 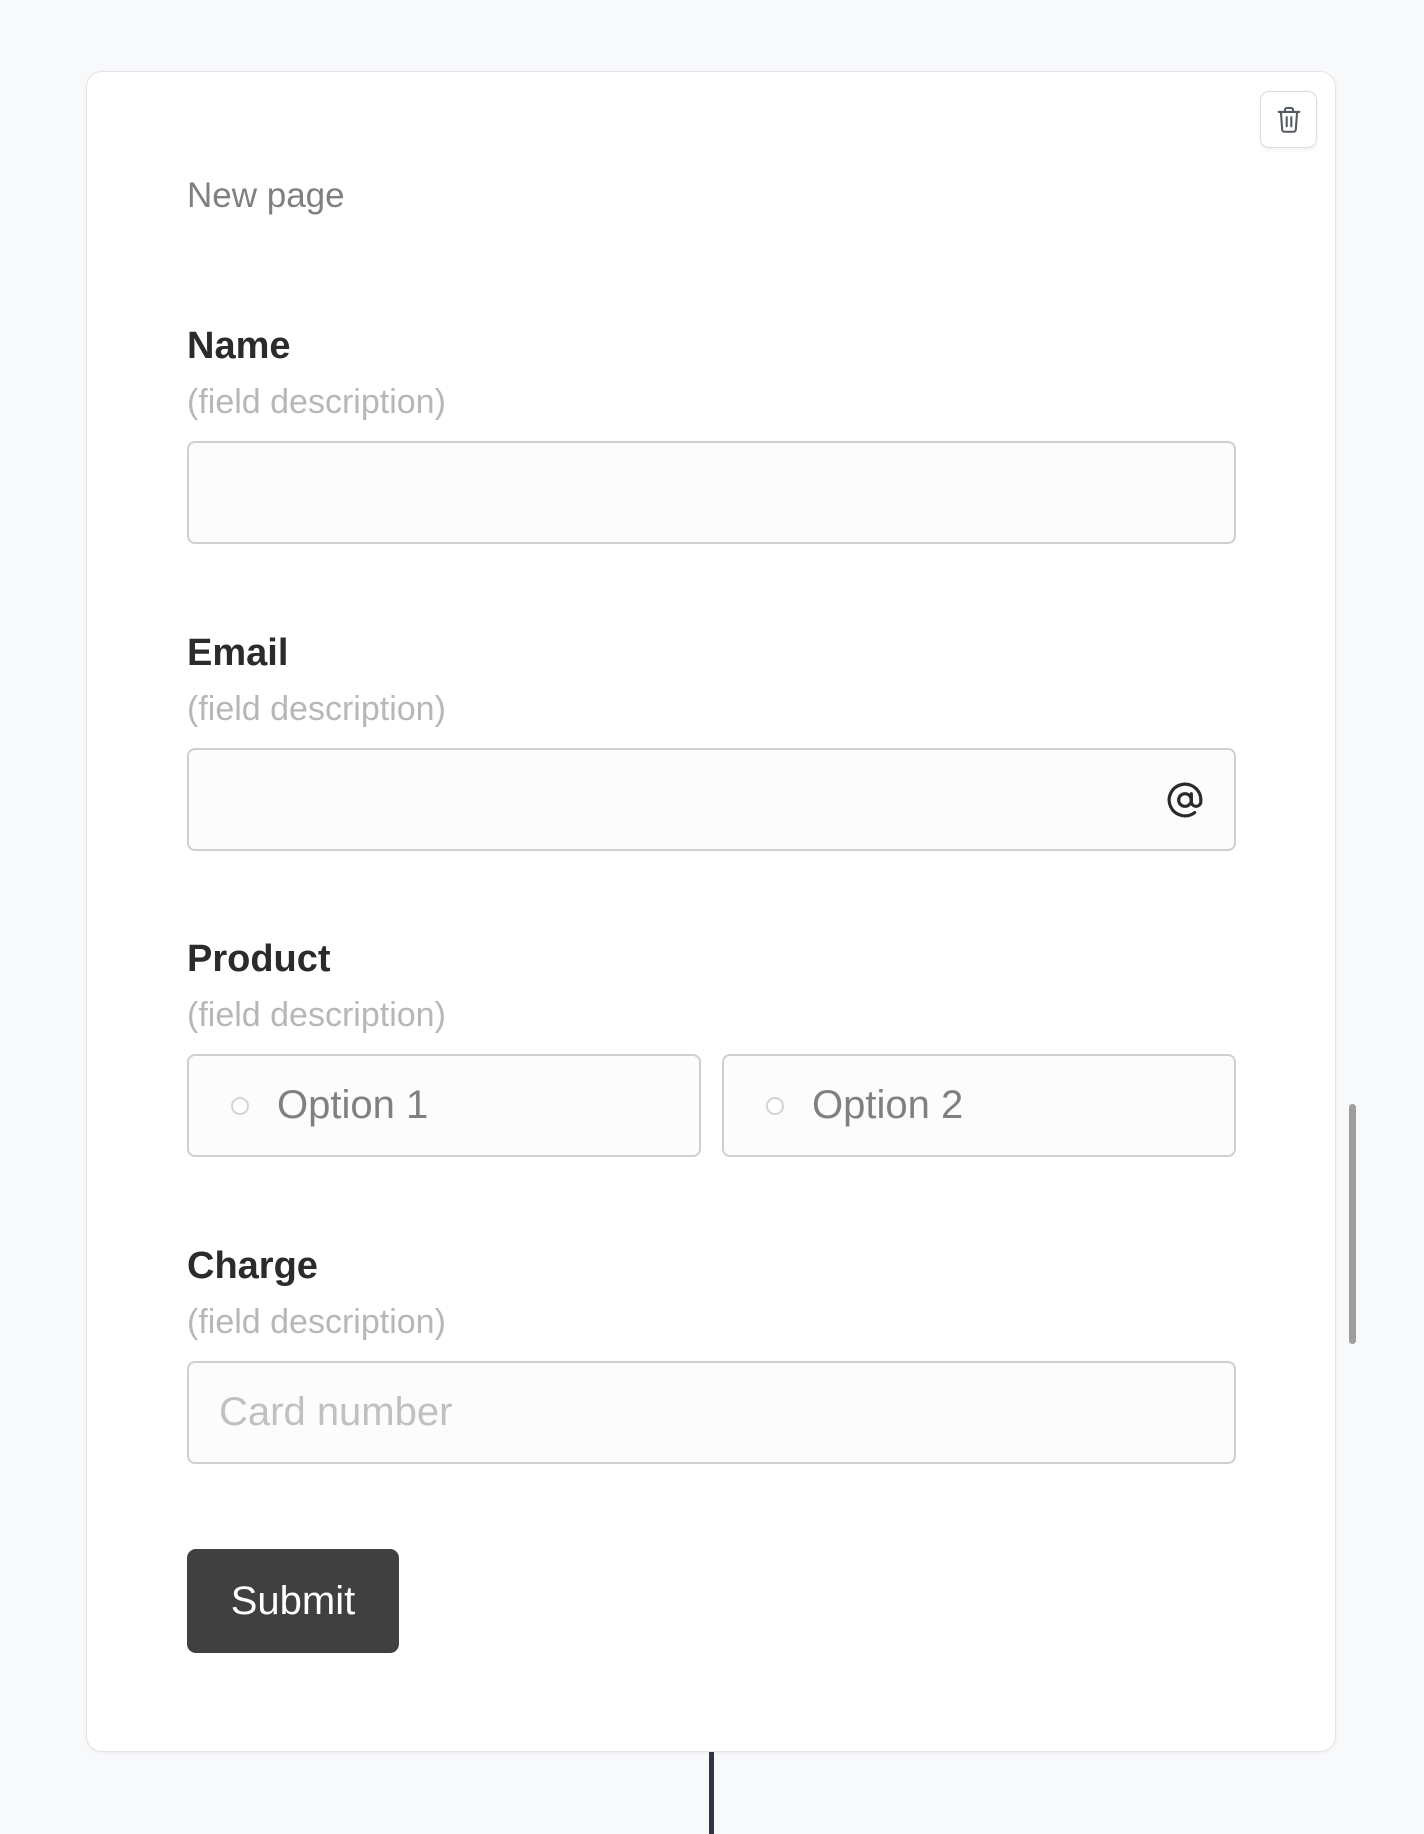 I want to click on field-label: Email, so click(x=238, y=653).